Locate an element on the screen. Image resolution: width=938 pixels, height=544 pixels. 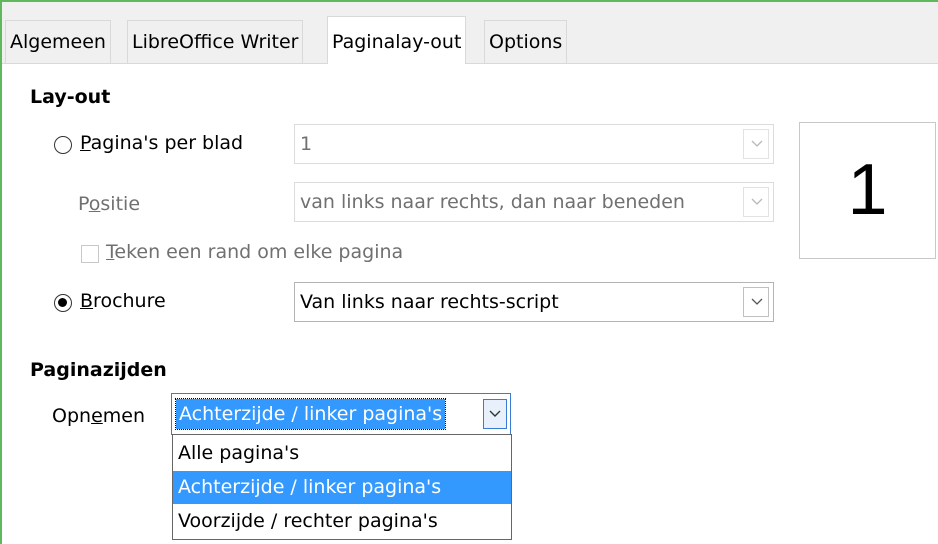
pages-per-sheet-value: 1 is located at coordinates (306, 144).